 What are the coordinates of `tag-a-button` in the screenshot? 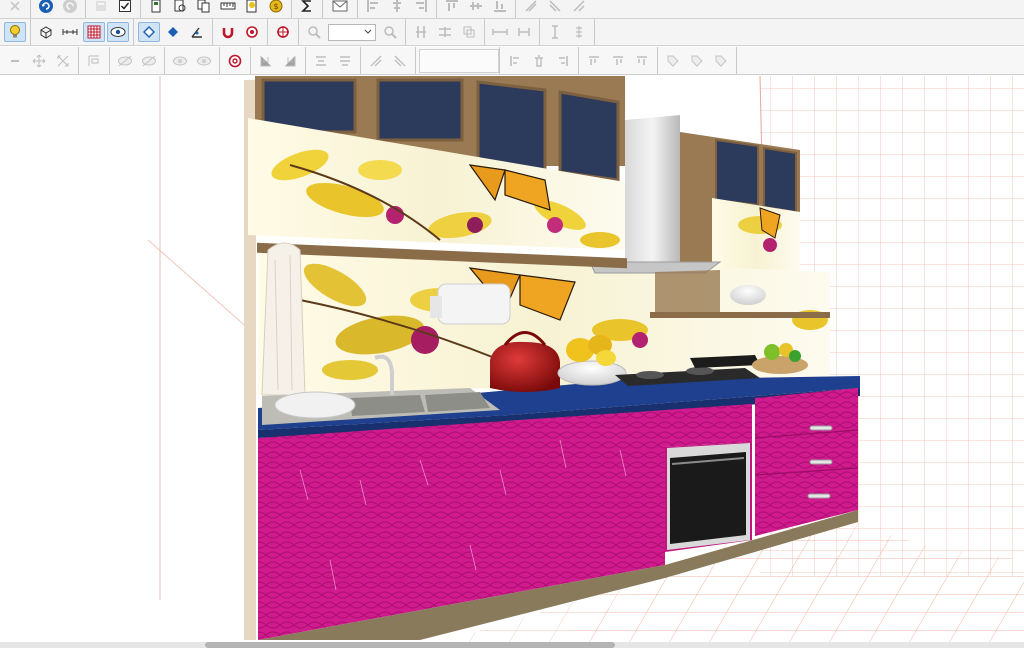 It's located at (673, 61).